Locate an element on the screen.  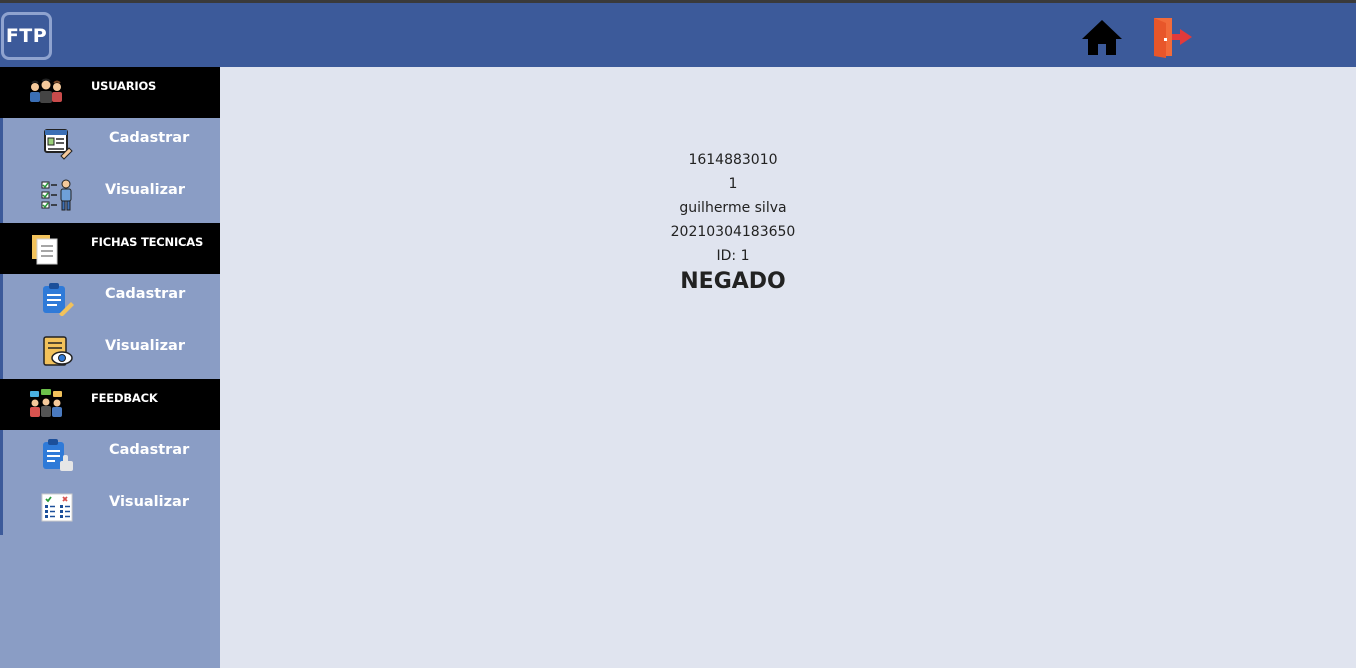
feedback-people-icon is located at coordinates (46, 403).